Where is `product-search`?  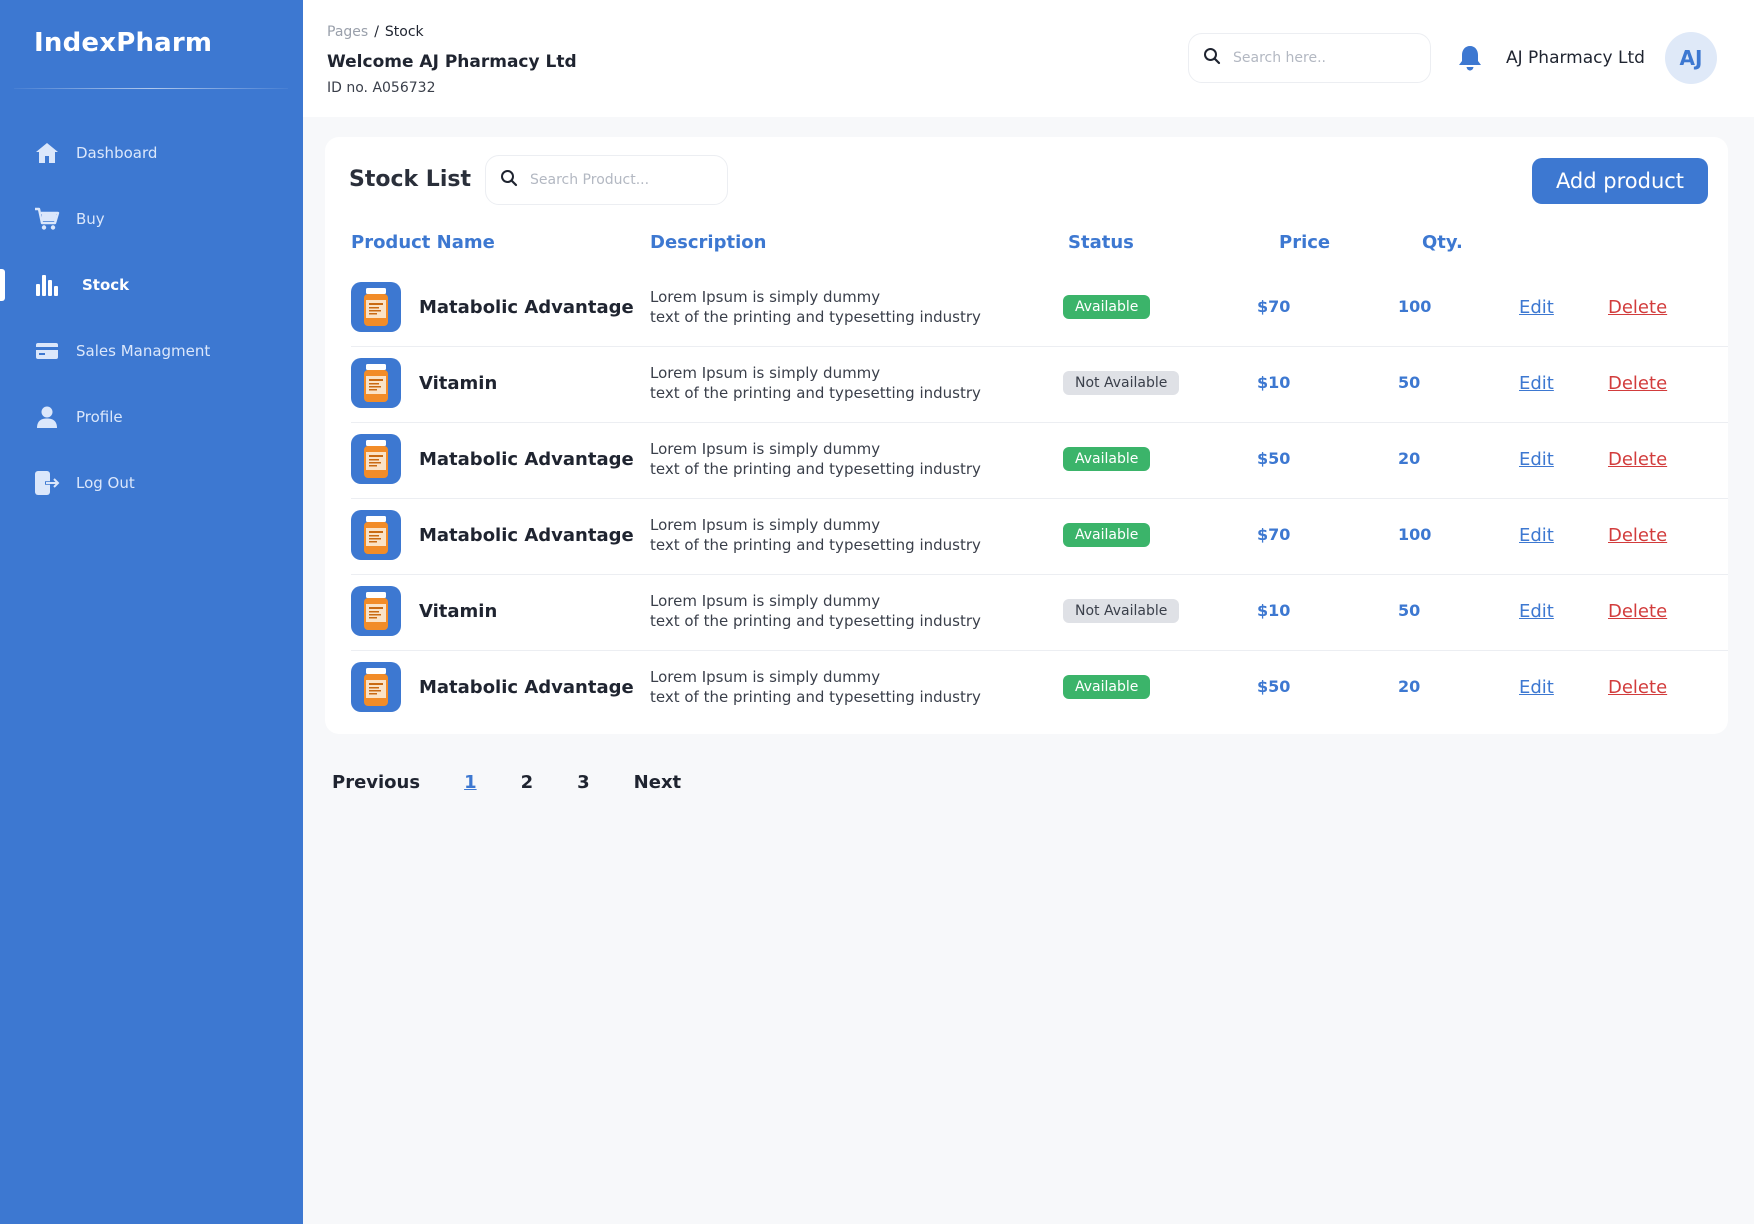
product-search is located at coordinates (606, 180).